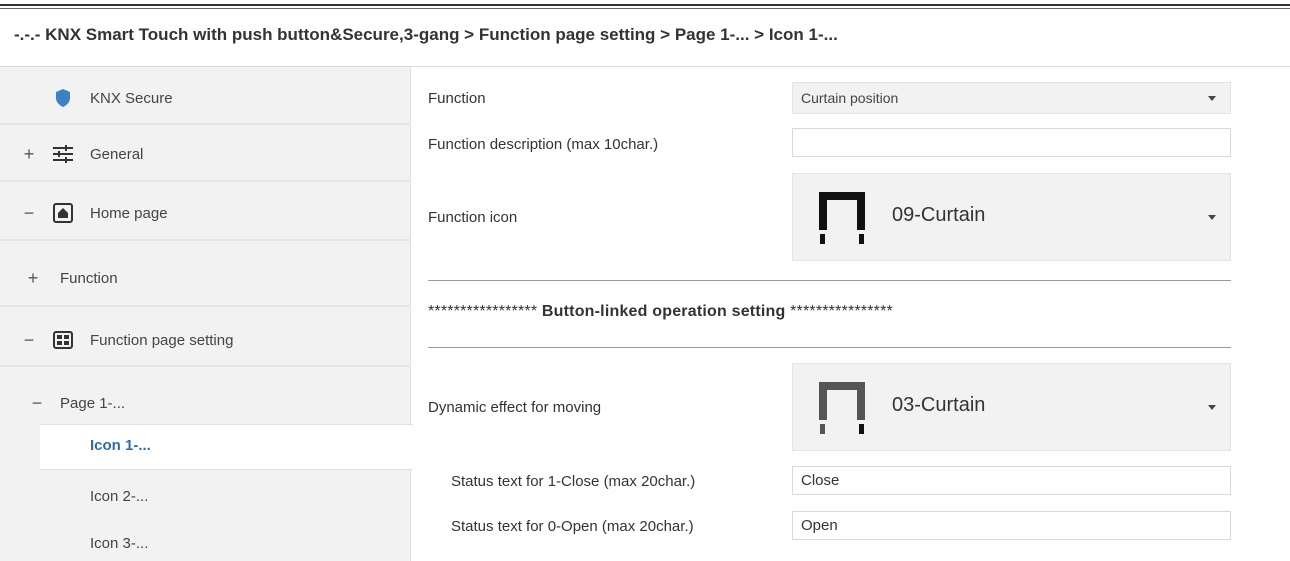 Image resolution: width=1290 pixels, height=561 pixels. What do you see at coordinates (1011, 98) in the screenshot?
I see `function-select: Curtain position` at bounding box center [1011, 98].